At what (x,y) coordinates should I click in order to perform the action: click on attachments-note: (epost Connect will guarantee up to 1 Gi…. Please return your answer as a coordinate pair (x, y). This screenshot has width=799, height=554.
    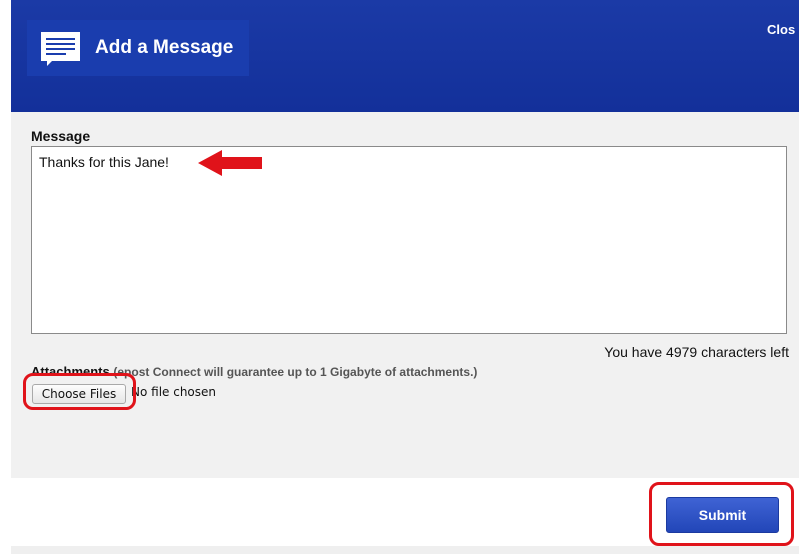
    Looking at the image, I should click on (295, 372).